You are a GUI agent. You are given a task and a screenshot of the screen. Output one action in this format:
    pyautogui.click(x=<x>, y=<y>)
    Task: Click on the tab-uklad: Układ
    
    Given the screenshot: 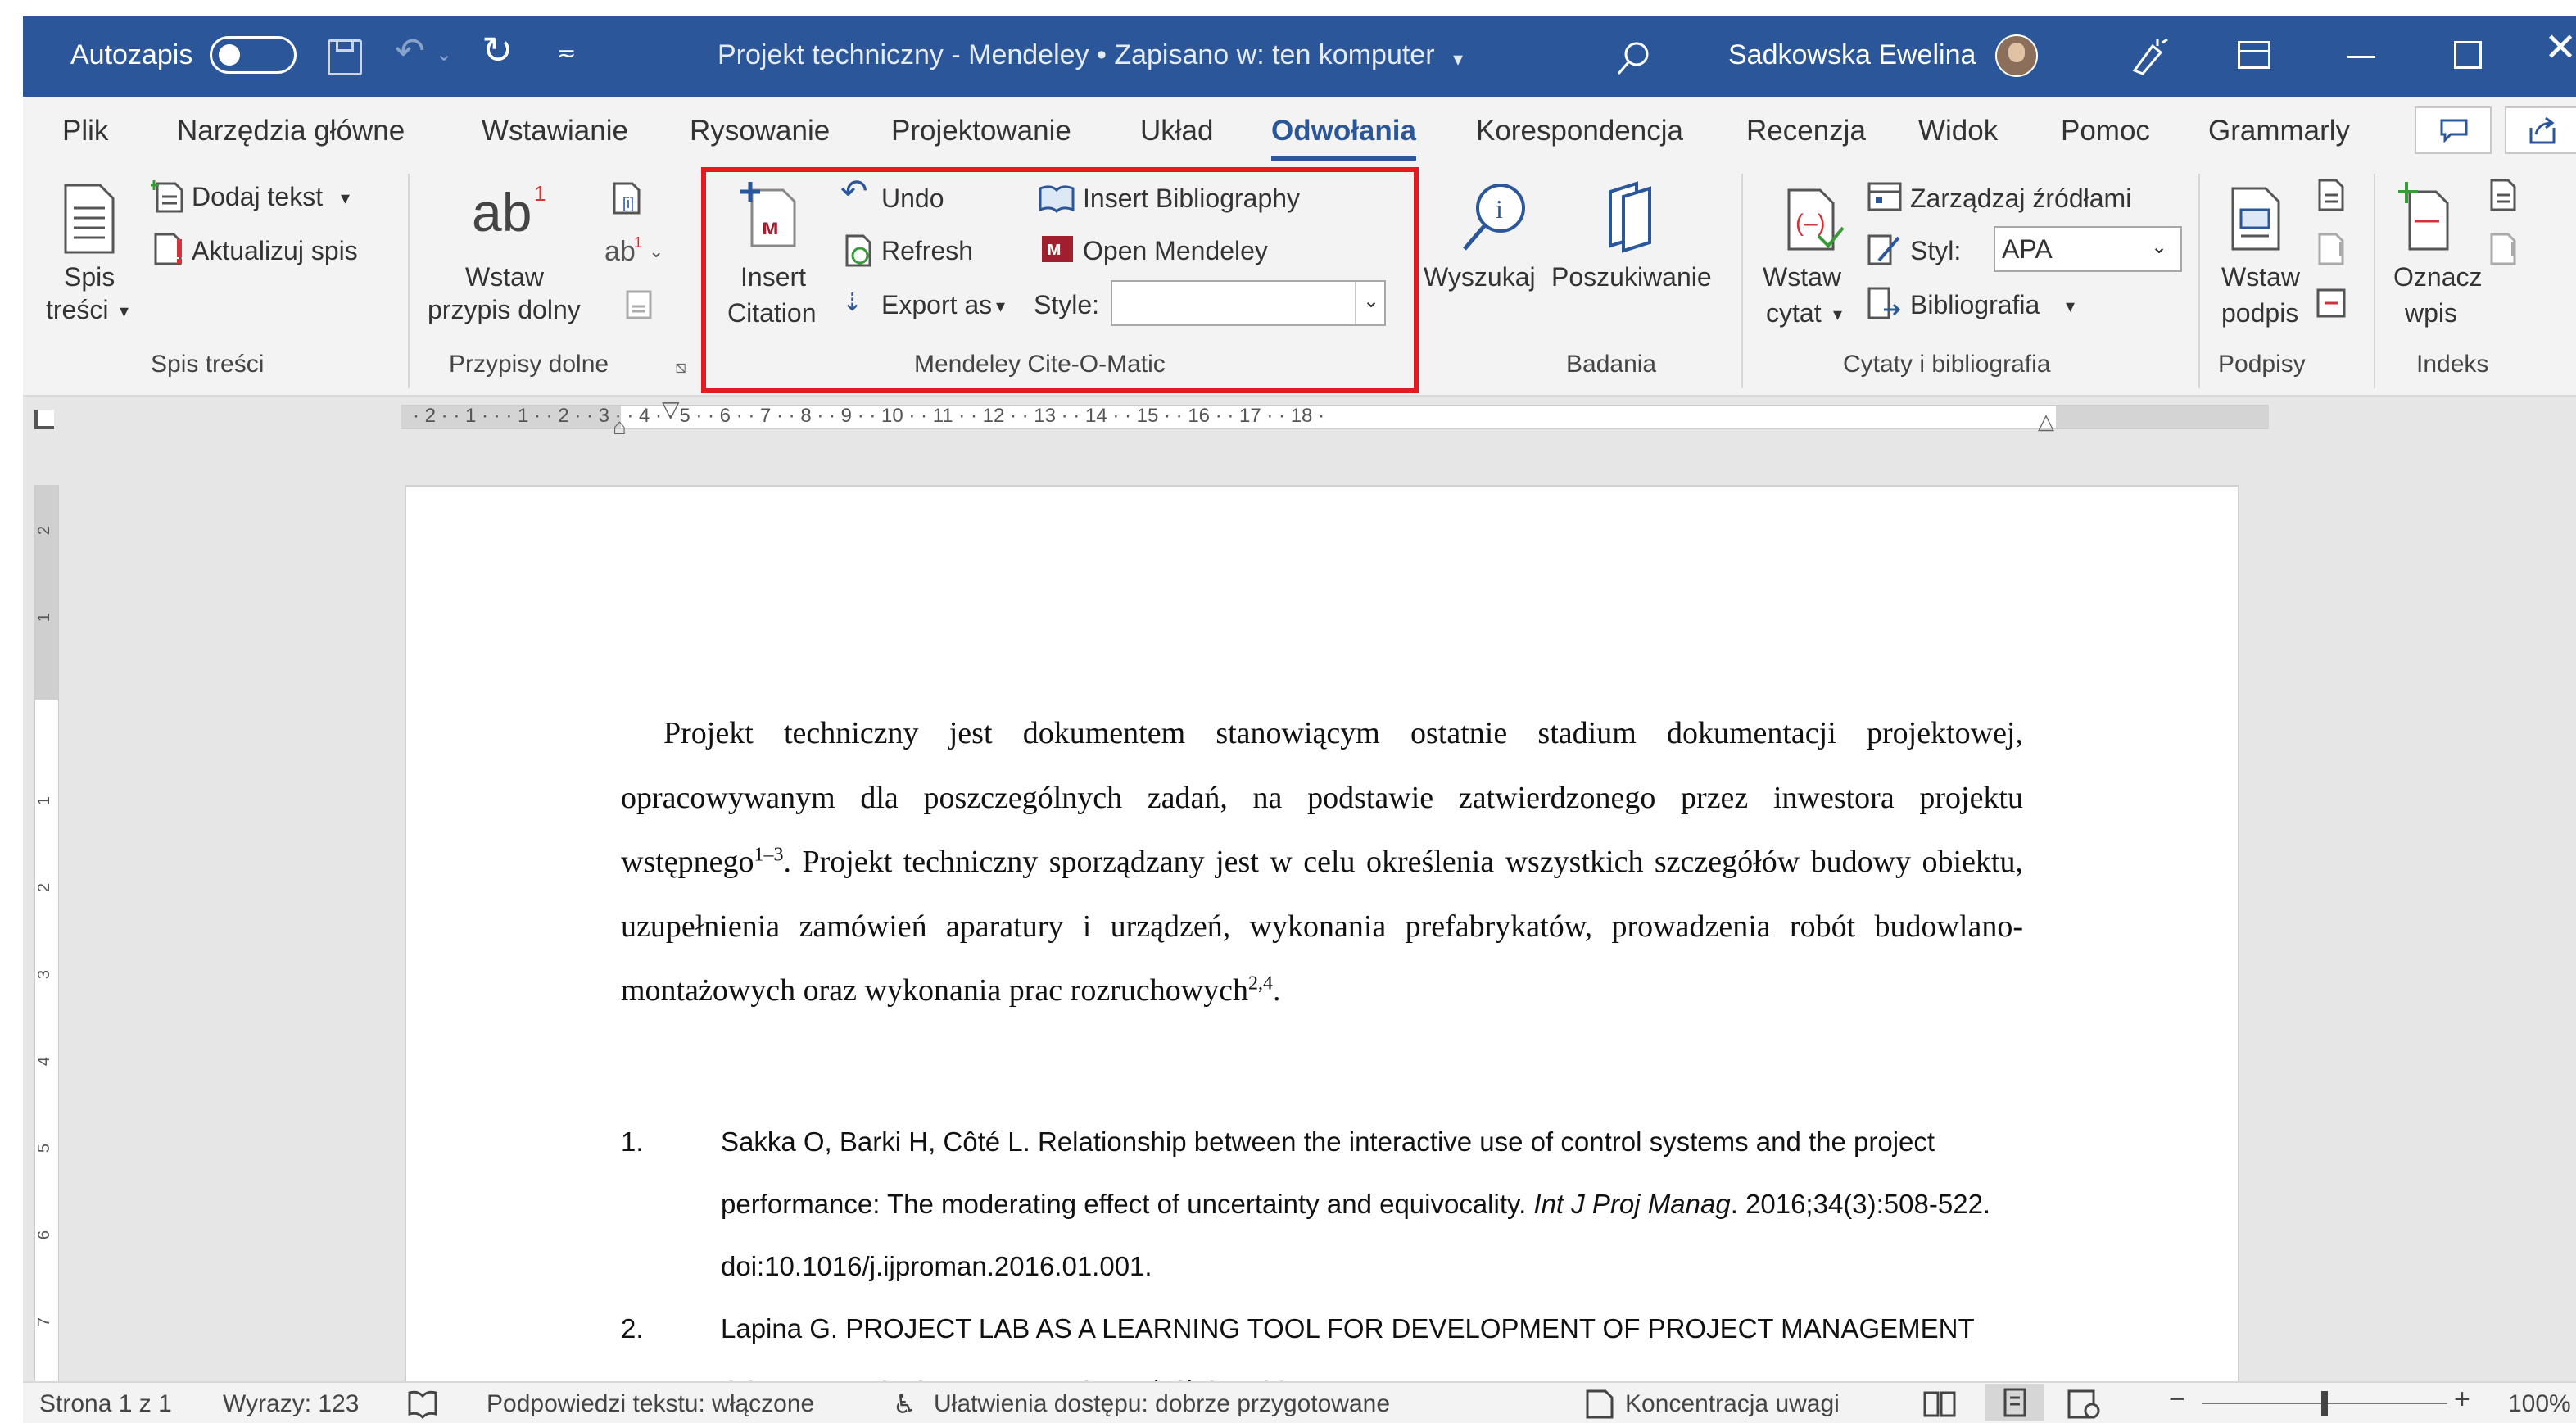 What is the action you would take?
    pyautogui.click(x=1176, y=131)
    